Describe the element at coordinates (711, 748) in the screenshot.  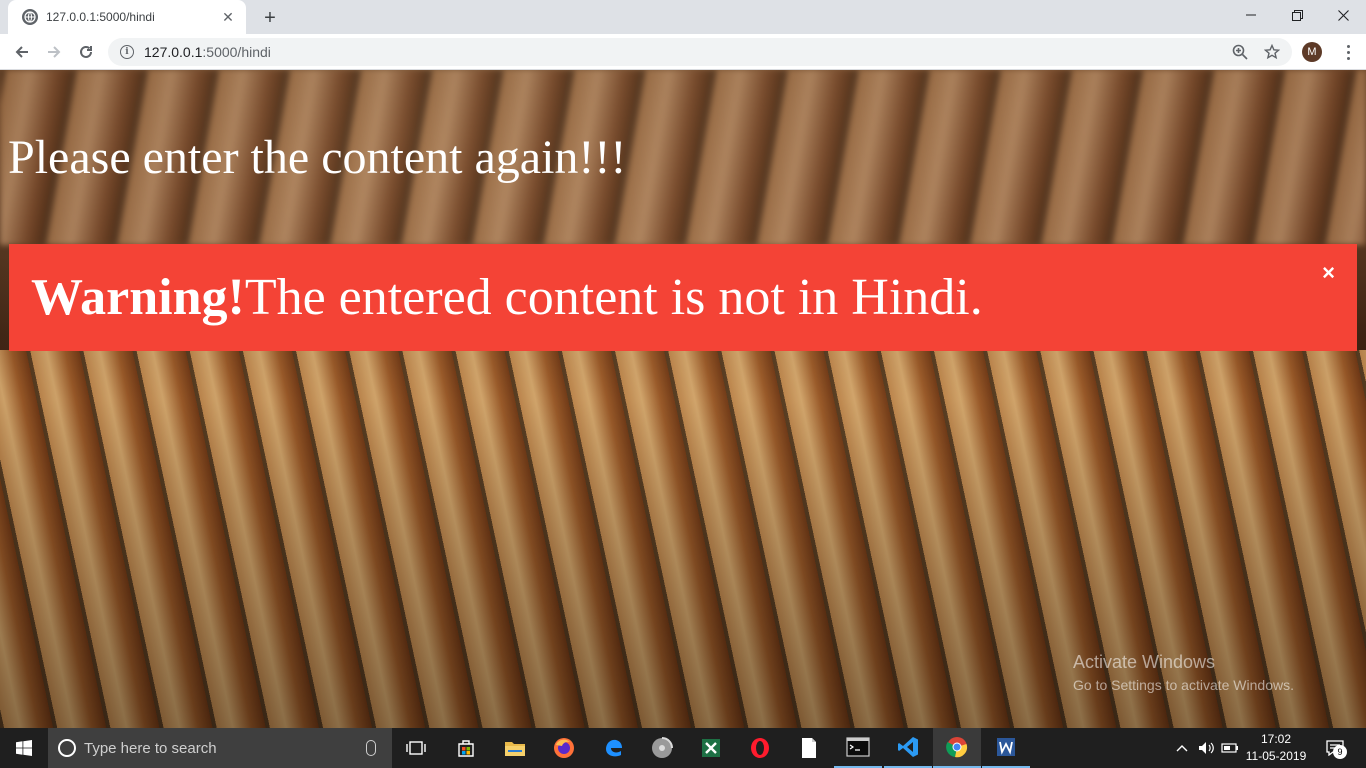
I see `excel-icon` at that location.